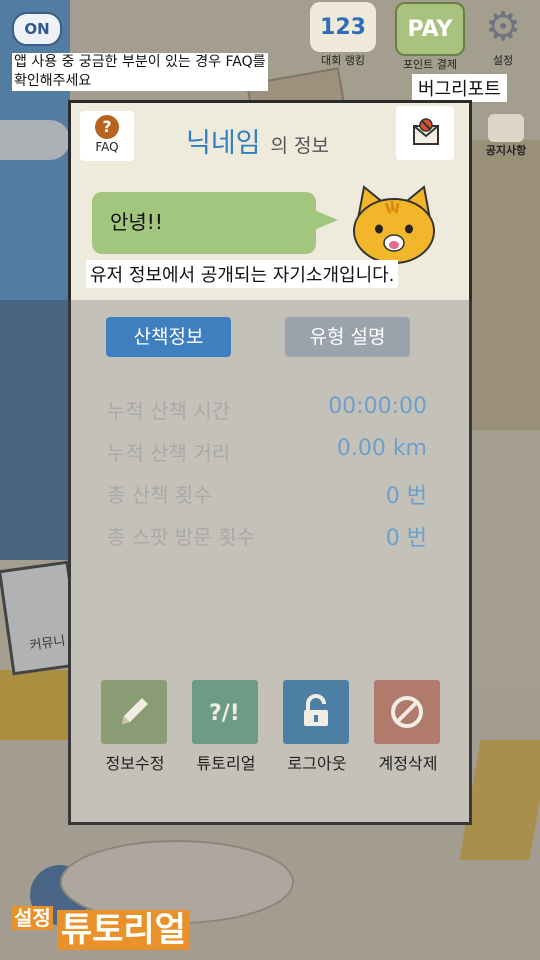 The image size is (540, 960). What do you see at coordinates (343, 27) in the screenshot?
I see `trophy-icon: 123` at bounding box center [343, 27].